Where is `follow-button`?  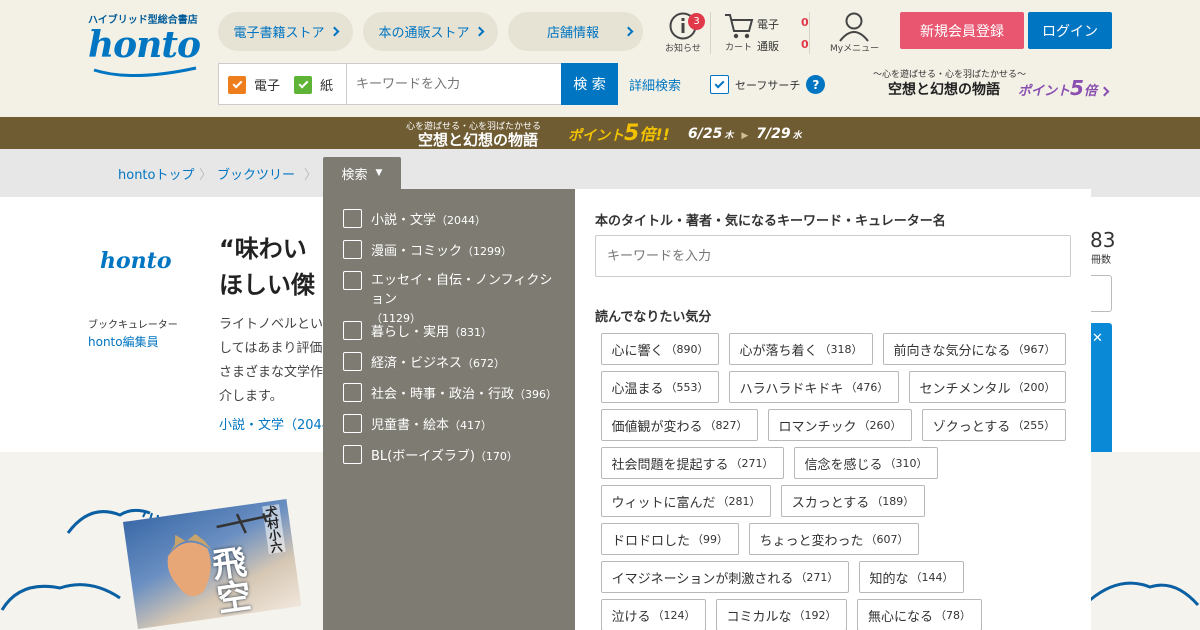 follow-button is located at coordinates (1101, 293).